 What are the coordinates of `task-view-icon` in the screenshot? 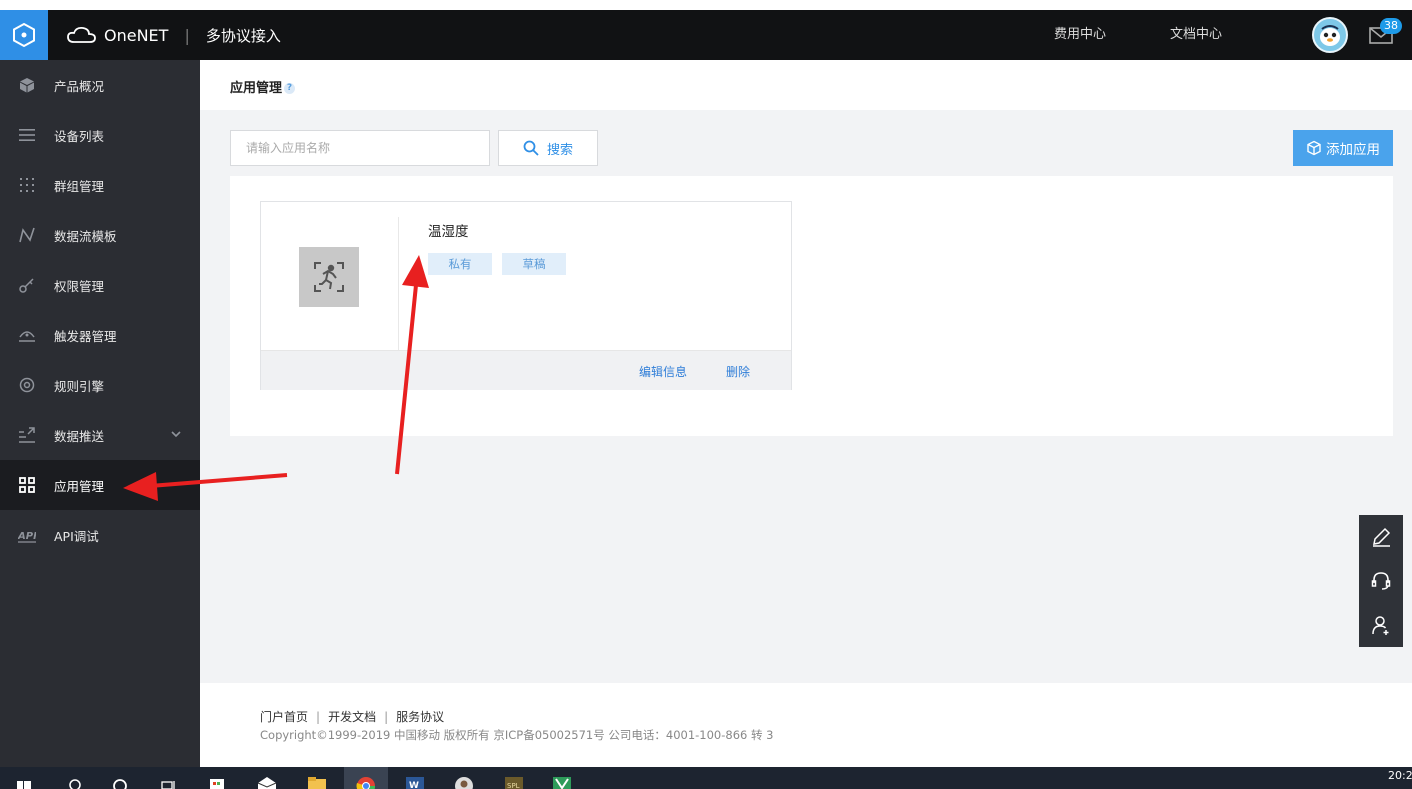 It's located at (168, 778).